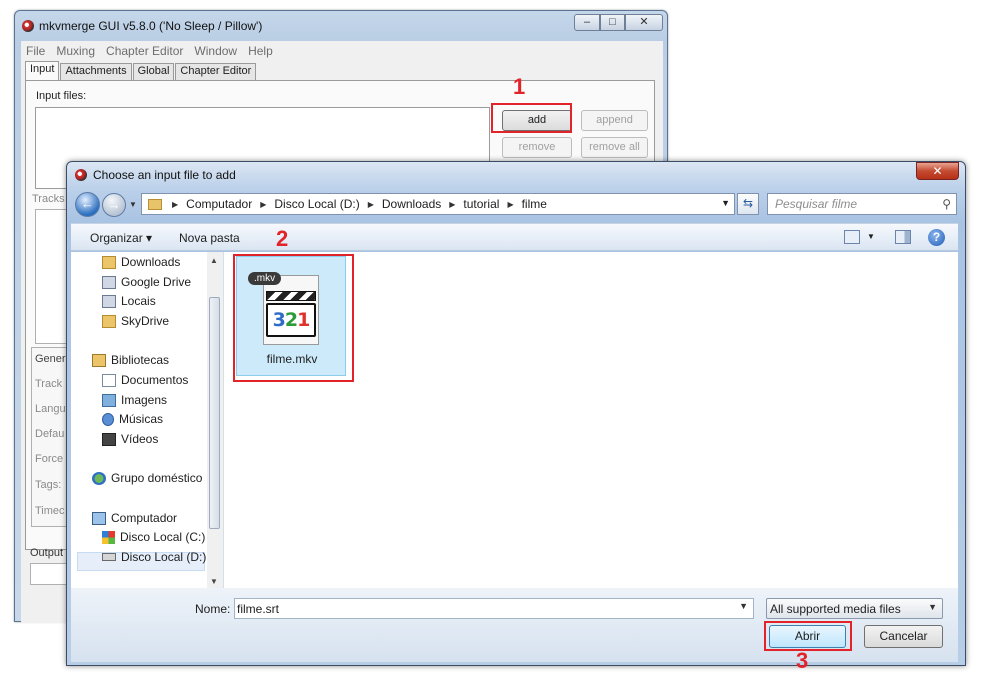 The width and height of the screenshot is (984, 675). What do you see at coordinates (48, 485) in the screenshot?
I see `tags-label: Tags:` at bounding box center [48, 485].